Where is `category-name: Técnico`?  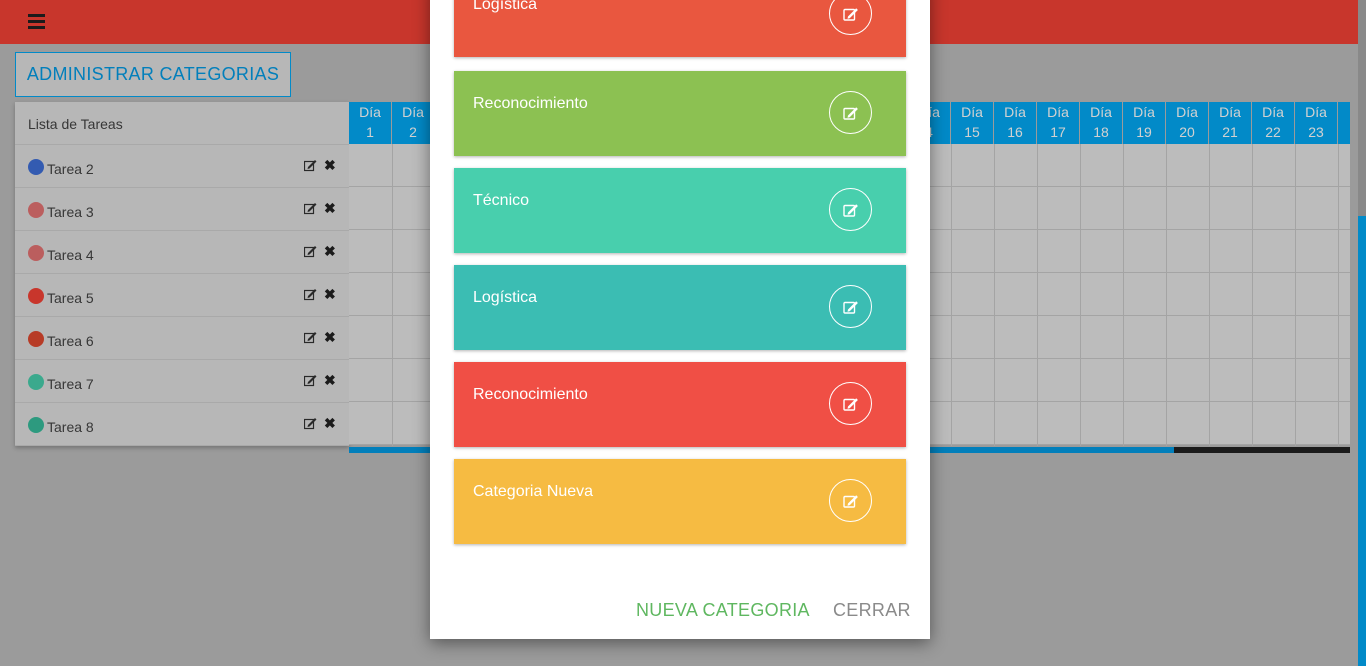
category-name: Técnico is located at coordinates (501, 200).